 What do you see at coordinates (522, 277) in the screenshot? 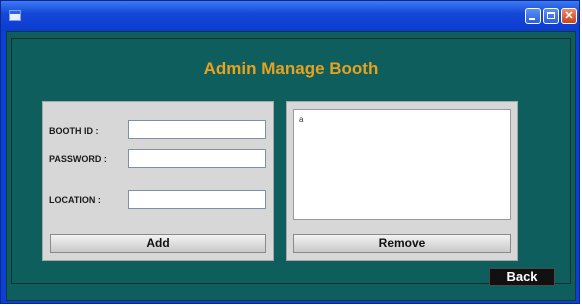
I see `back-button: Back` at bounding box center [522, 277].